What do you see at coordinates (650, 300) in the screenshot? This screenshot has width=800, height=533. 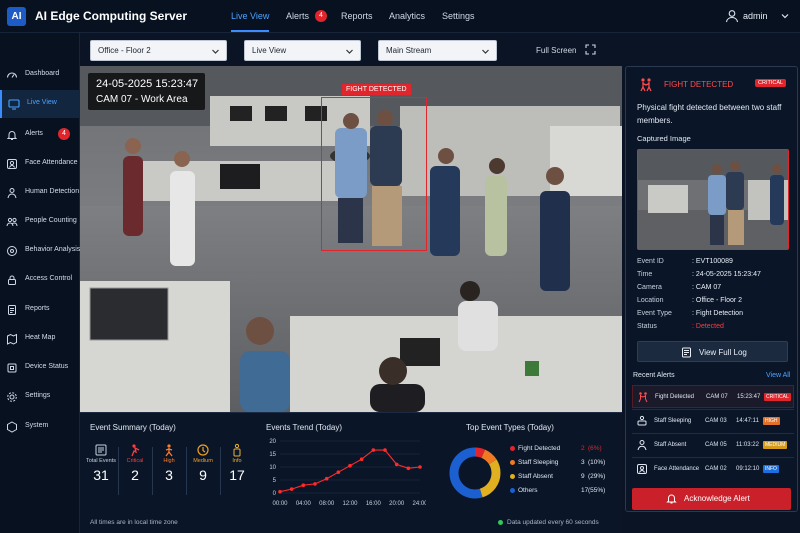 I see `detail-key: Location` at bounding box center [650, 300].